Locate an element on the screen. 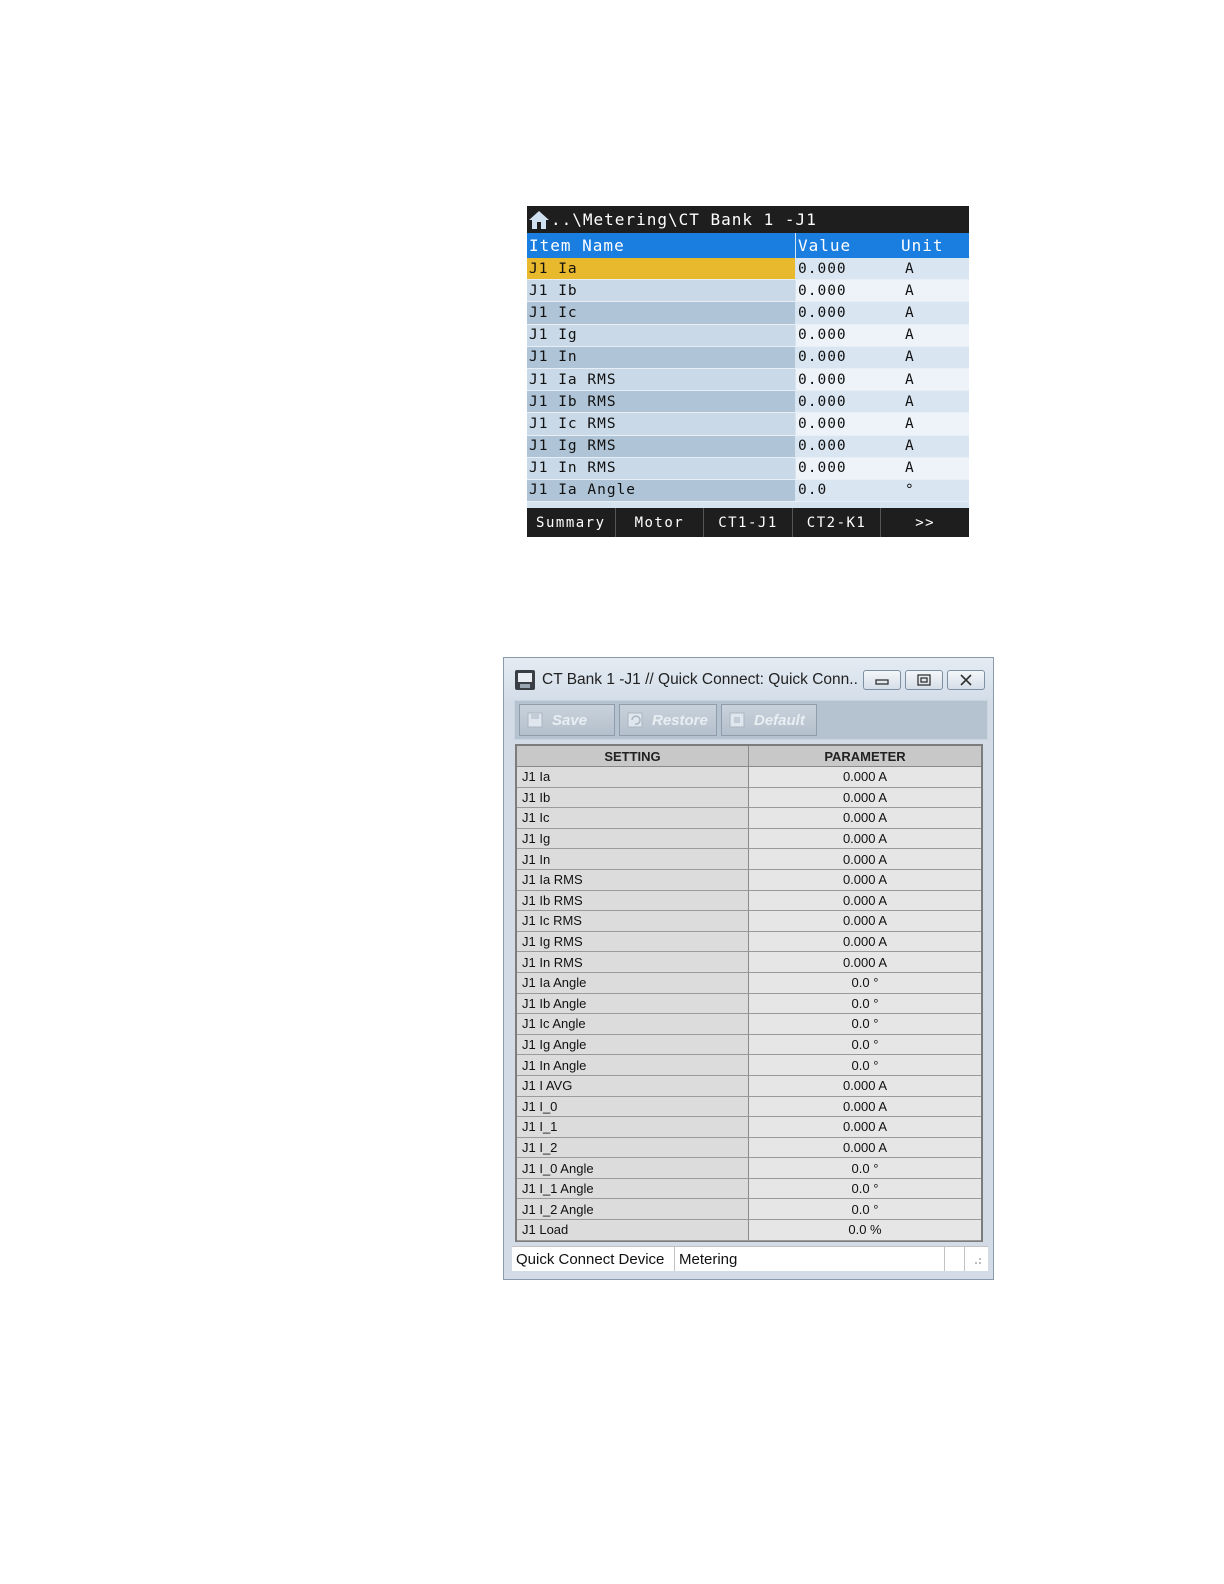 Image resolution: width=1224 pixels, height=1584 pixels. restore-label: Restore is located at coordinates (680, 720).